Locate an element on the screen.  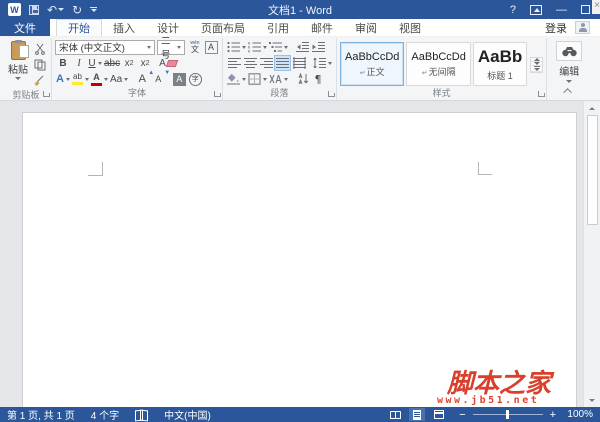
scrollbar-thumb is located at coordinates (592, 170).